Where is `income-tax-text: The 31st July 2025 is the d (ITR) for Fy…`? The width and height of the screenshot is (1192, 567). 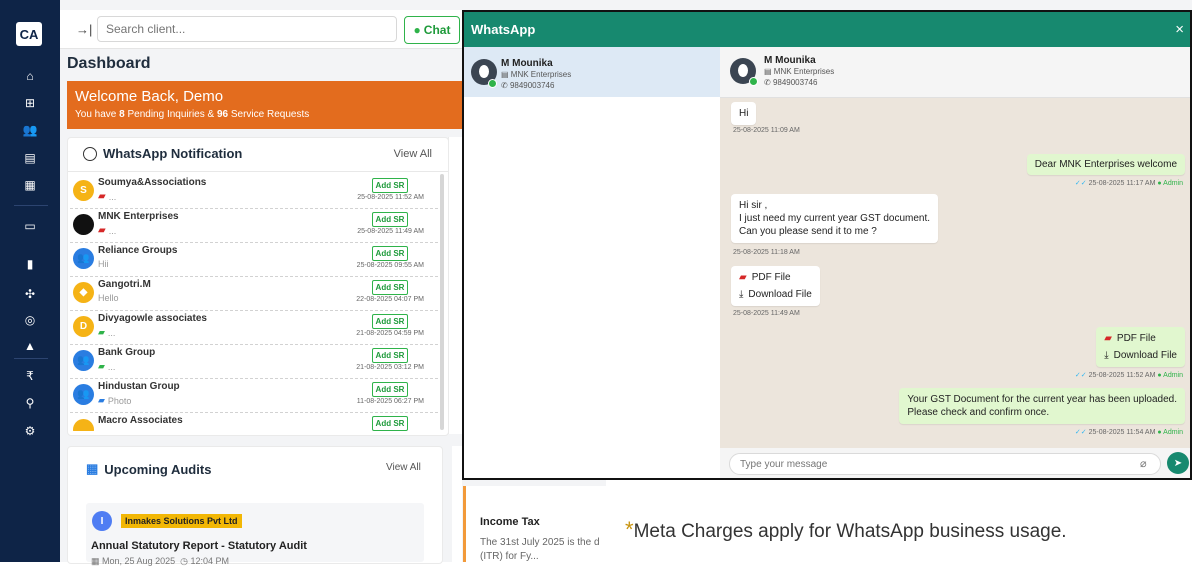
income-tax-text: The 31st July 2025 is the d (ITR) for Fy… is located at coordinates (540, 549).